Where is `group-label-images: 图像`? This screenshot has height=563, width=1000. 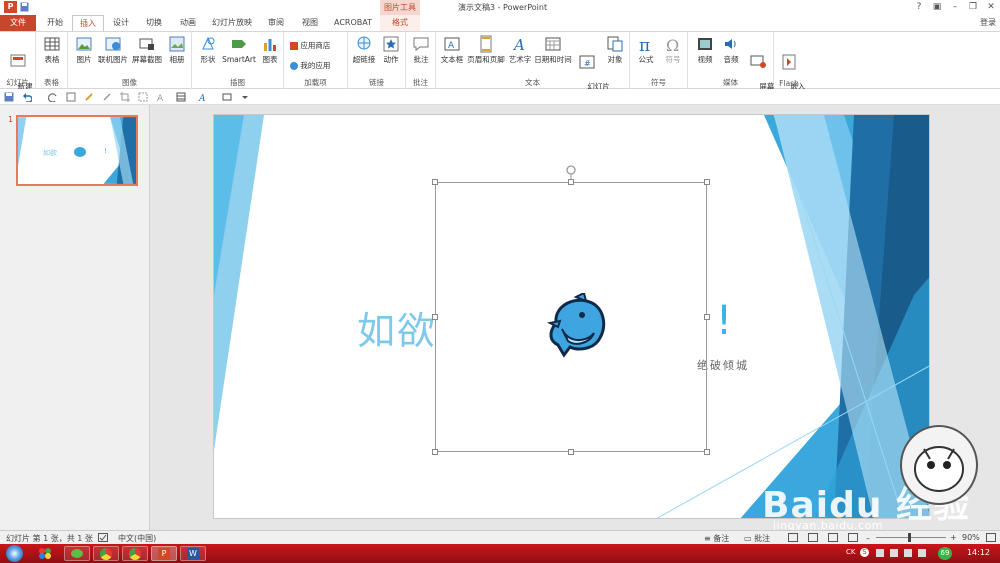
group-label-images: 图像 is located at coordinates (129, 82).